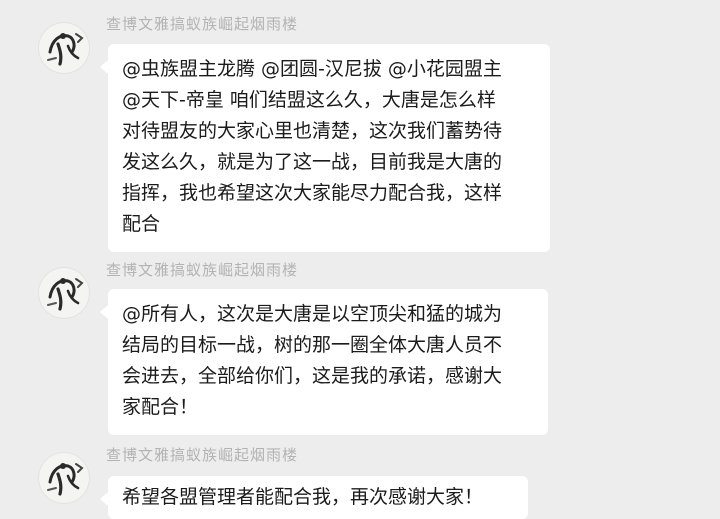 The width and height of the screenshot is (720, 519). I want to click on message-text-line: @所有人，这次是大唐是以空顶尖和猛的城为, so click(312, 314).